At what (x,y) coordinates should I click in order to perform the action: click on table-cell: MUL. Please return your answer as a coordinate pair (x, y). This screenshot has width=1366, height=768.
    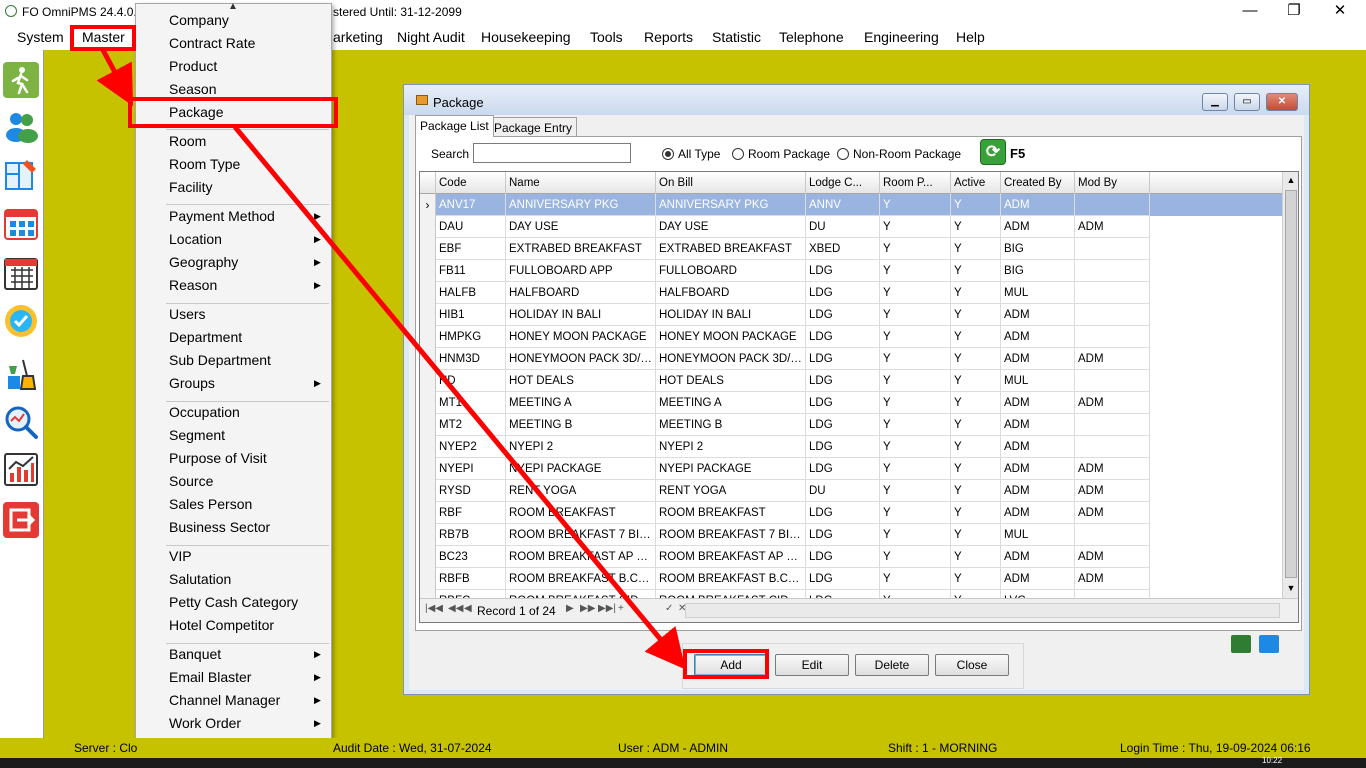
    Looking at the image, I should click on (1038, 293).